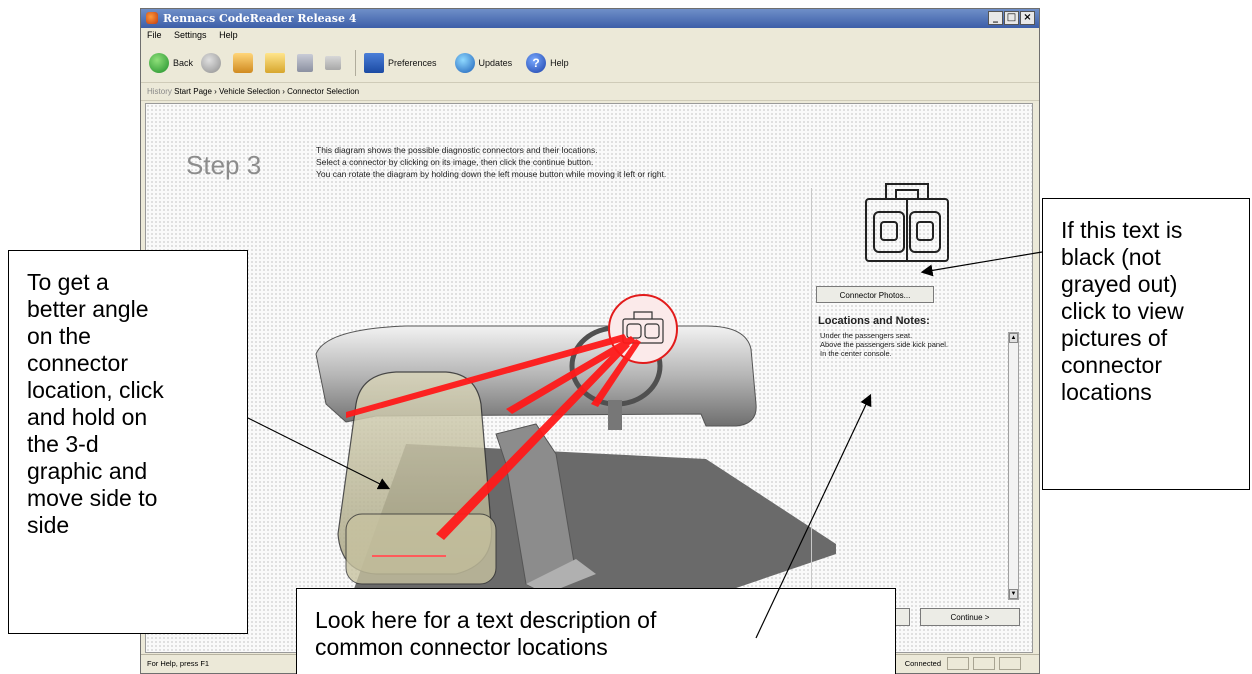 Image resolution: width=1252 pixels, height=674 pixels. I want to click on updates-label: Updates, so click(495, 63).